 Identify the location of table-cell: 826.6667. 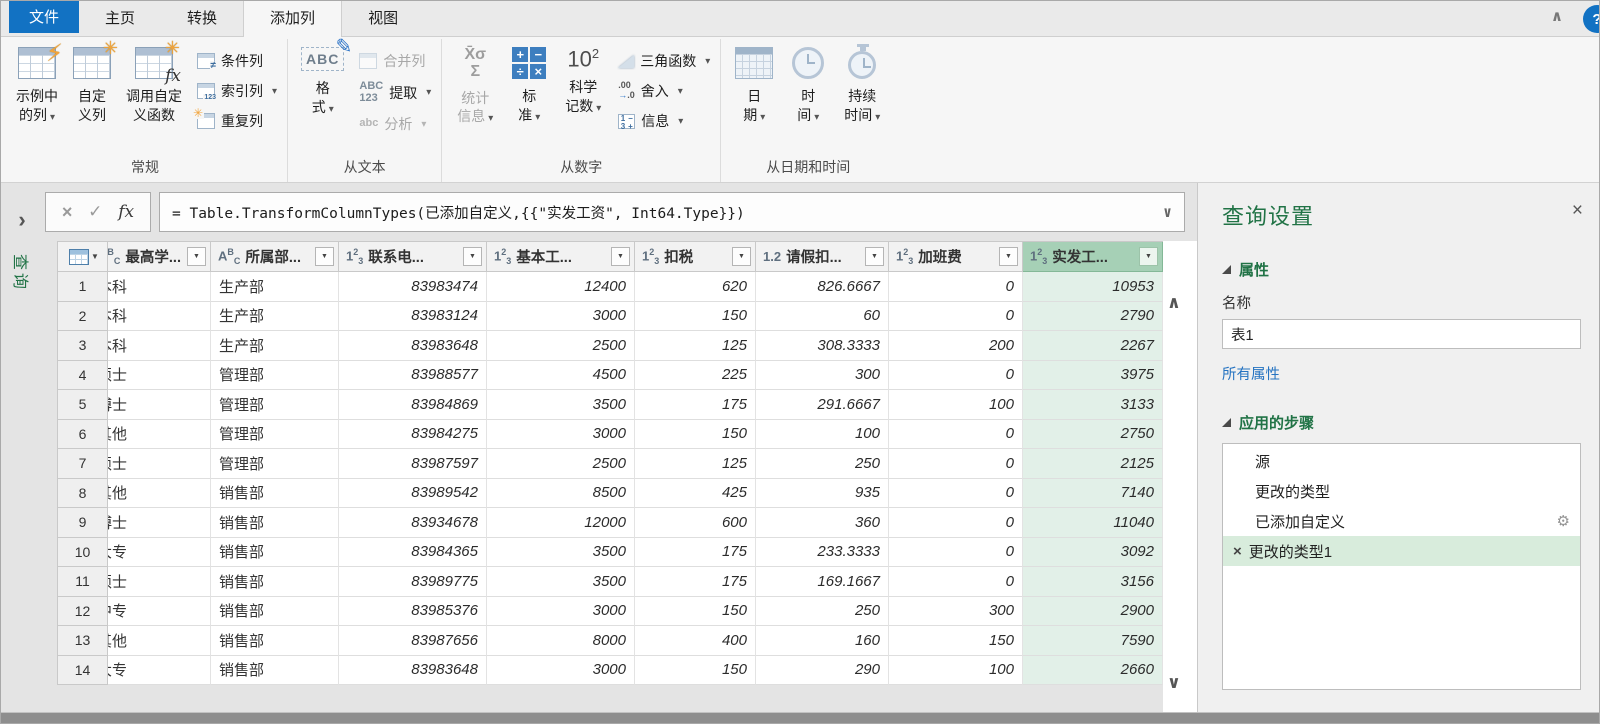
(822, 287).